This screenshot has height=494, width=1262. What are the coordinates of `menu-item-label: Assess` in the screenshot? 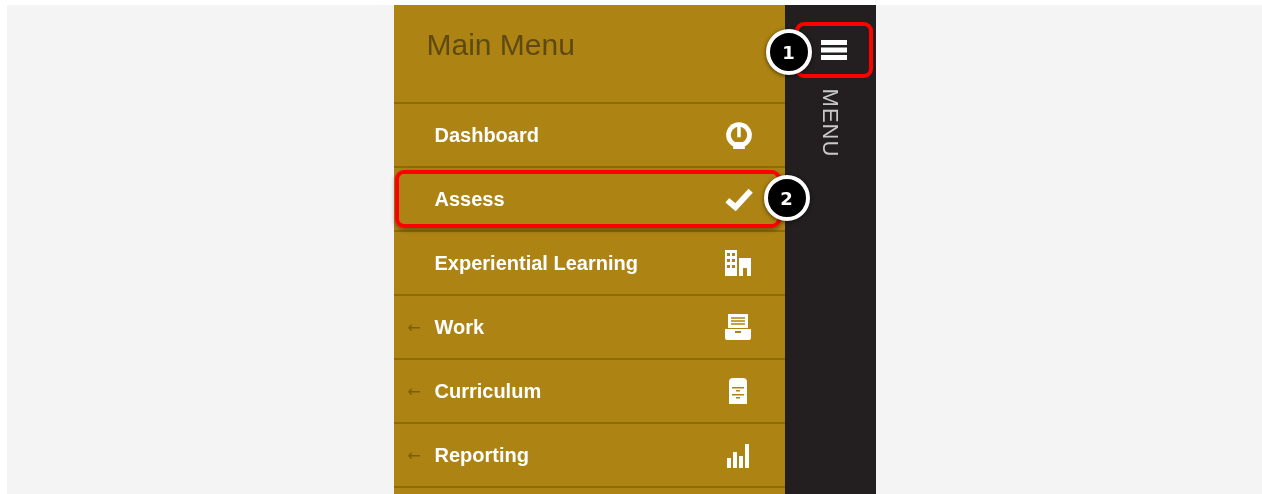 It's located at (470, 199).